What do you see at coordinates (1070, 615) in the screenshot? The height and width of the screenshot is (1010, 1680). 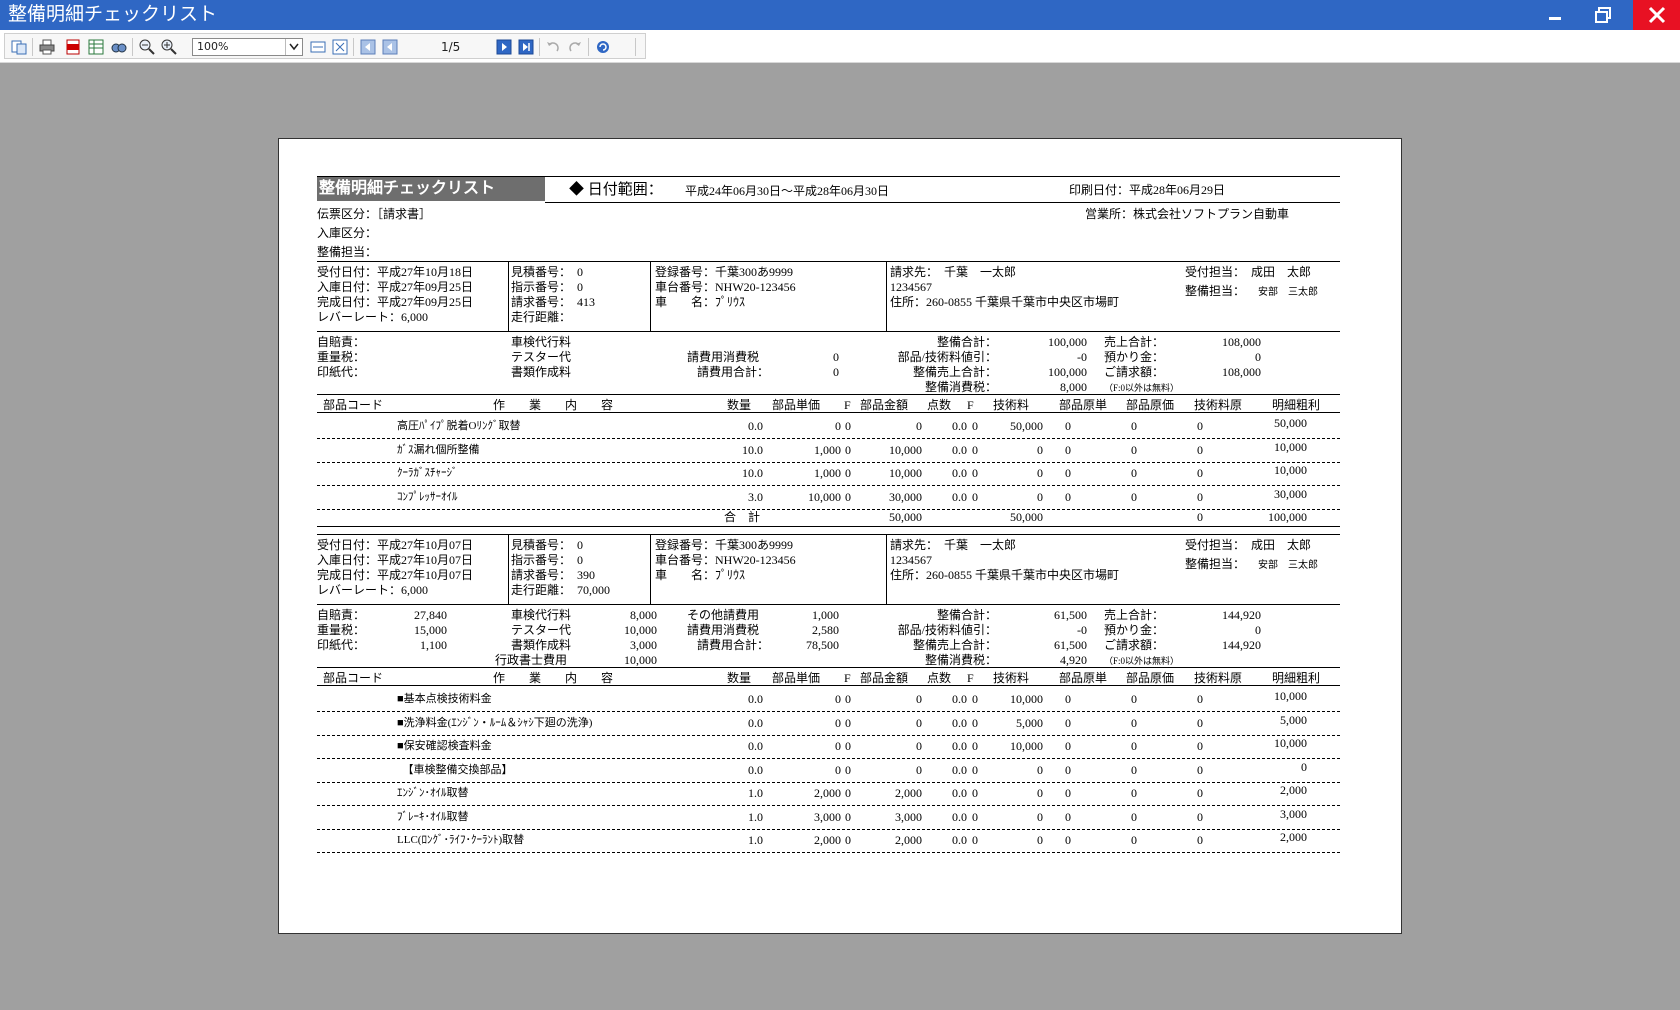 I see `maintenance-sum-value: 61,500` at bounding box center [1070, 615].